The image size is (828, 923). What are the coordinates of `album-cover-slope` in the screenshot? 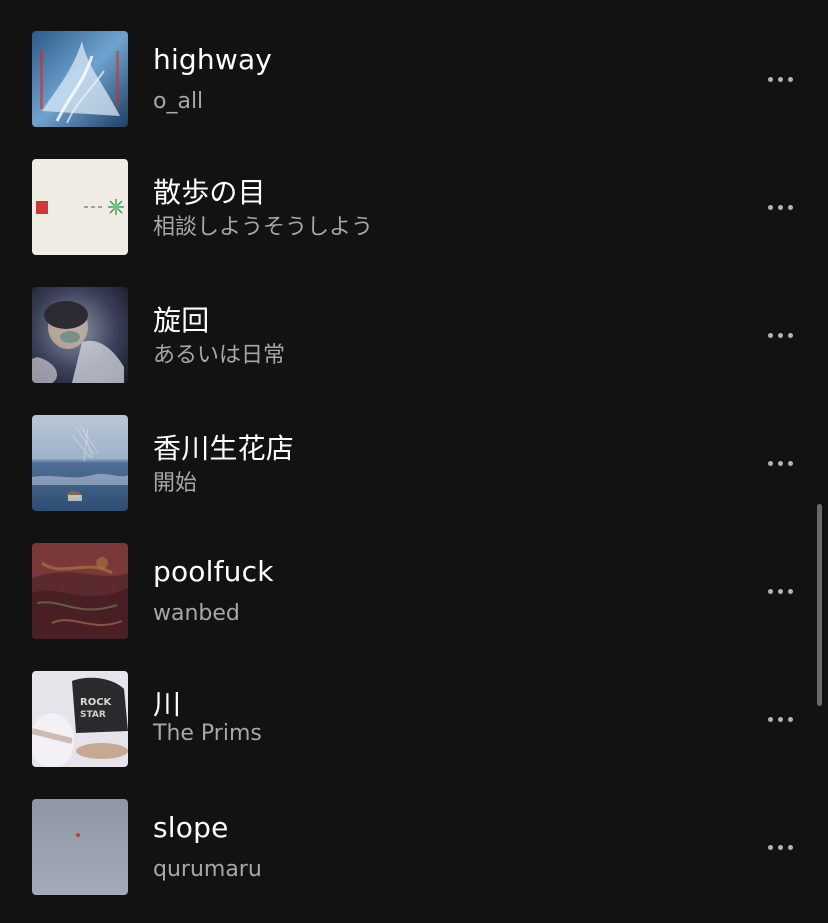 It's located at (80, 847).